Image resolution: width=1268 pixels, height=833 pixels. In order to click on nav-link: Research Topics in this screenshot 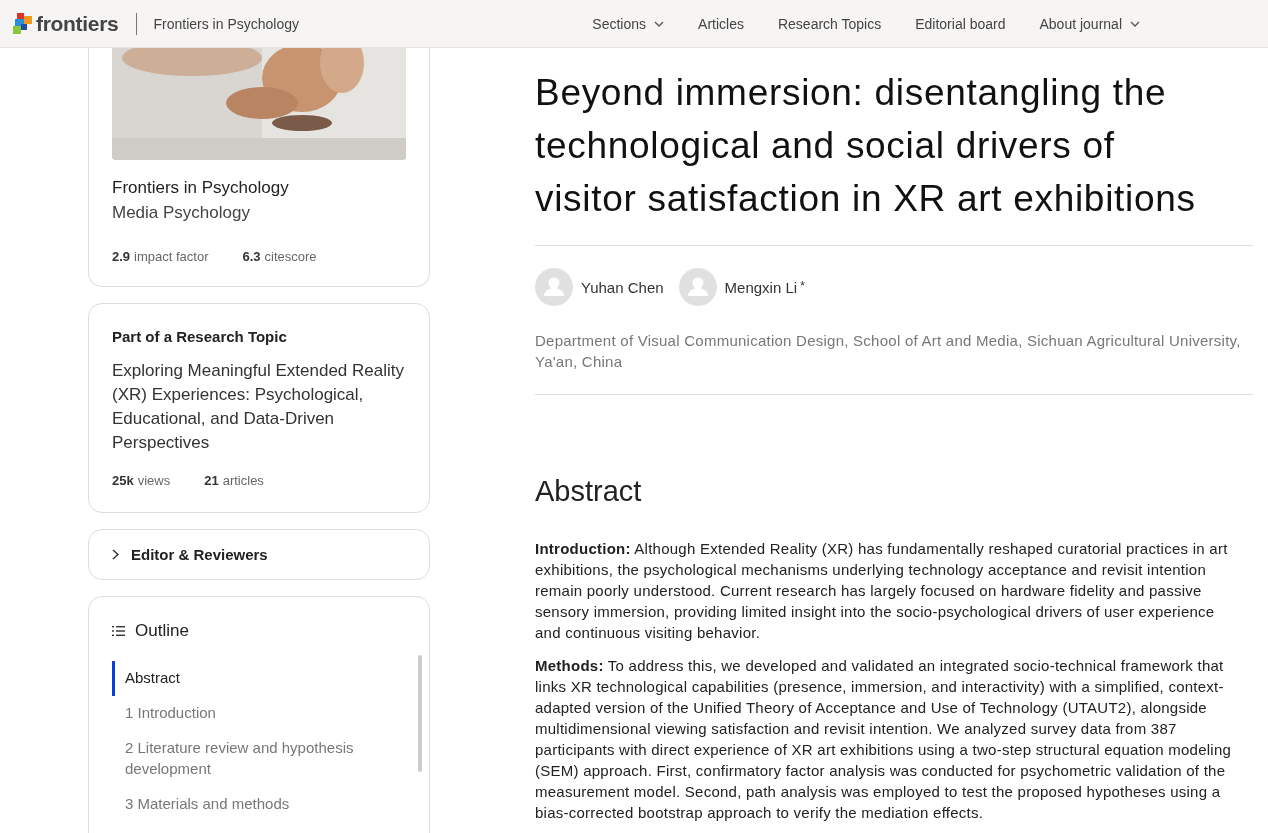, I will do `click(829, 23)`.